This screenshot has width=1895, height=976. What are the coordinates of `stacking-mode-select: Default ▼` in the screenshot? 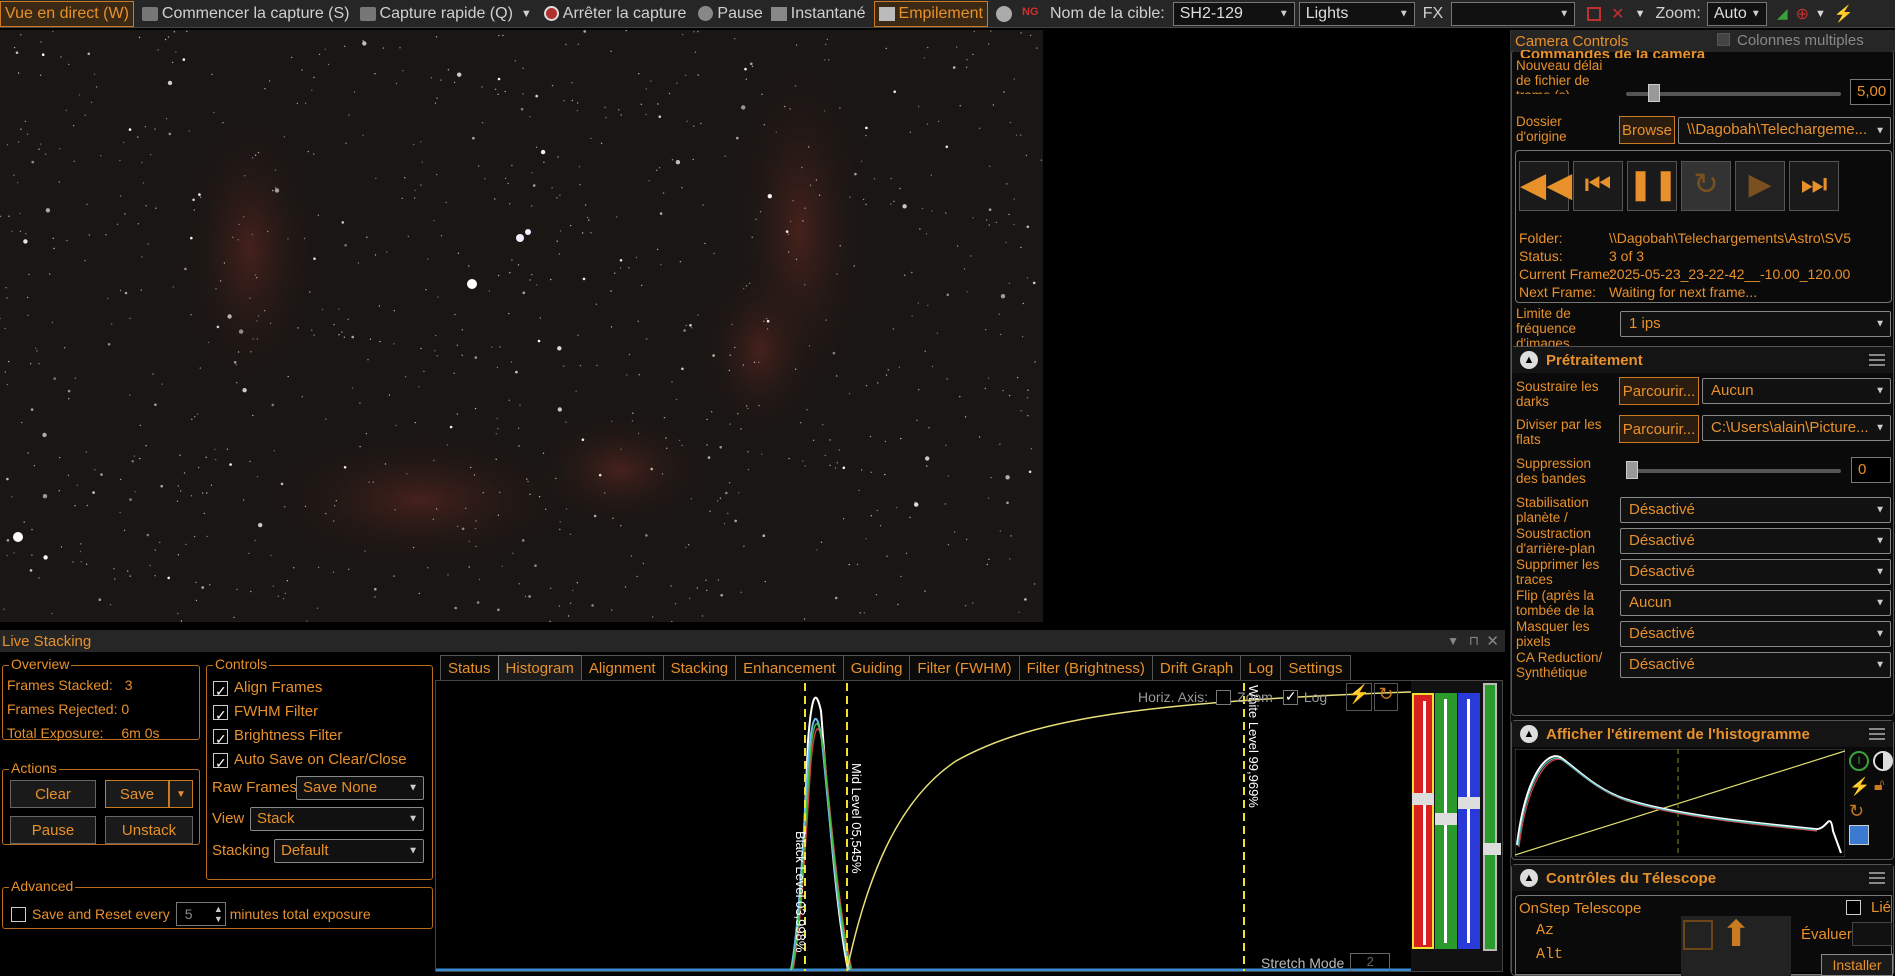 It's located at (349, 851).